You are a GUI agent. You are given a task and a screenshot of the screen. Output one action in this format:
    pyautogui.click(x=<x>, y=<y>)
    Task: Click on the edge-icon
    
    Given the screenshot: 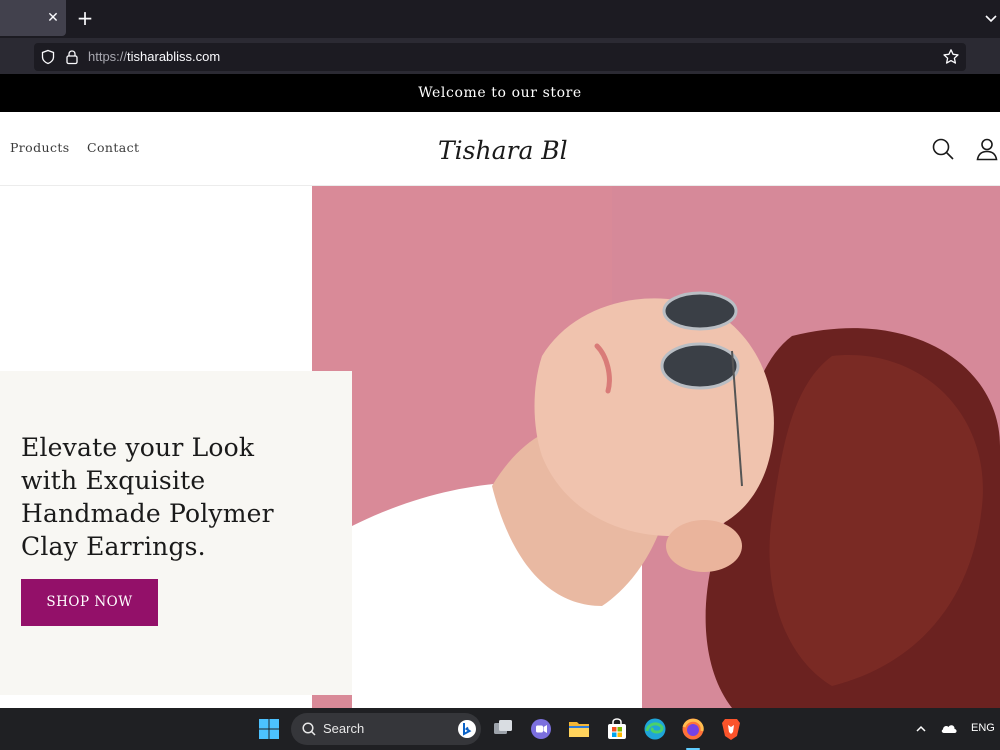 What is the action you would take?
    pyautogui.click(x=655, y=729)
    